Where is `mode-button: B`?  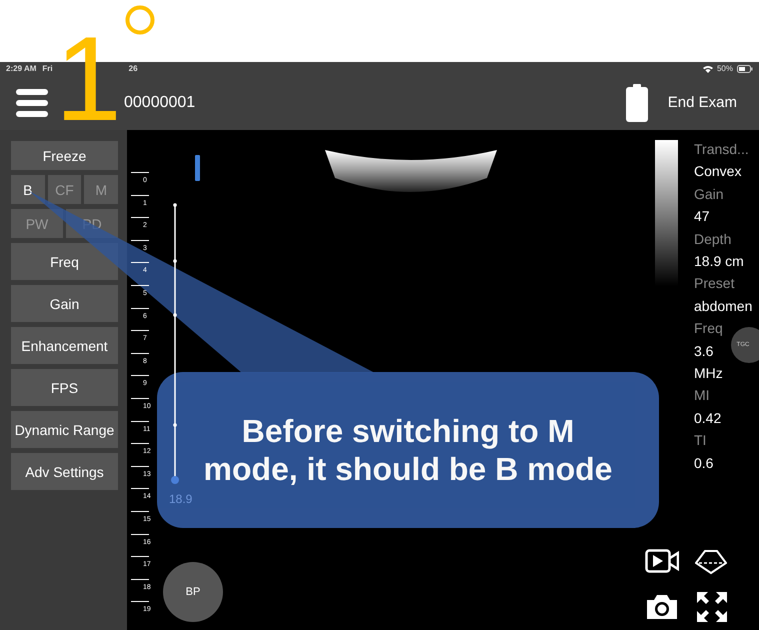
mode-button: B is located at coordinates (28, 189).